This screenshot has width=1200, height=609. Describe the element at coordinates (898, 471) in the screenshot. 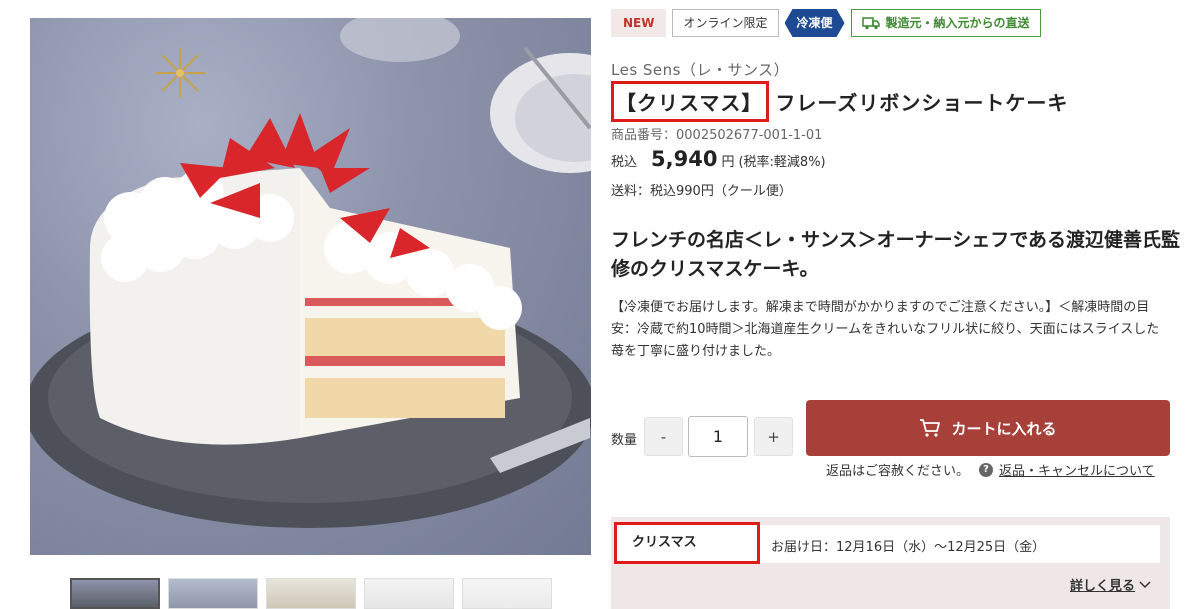

I see `returns-text: 返品はご容赦ください。` at that location.